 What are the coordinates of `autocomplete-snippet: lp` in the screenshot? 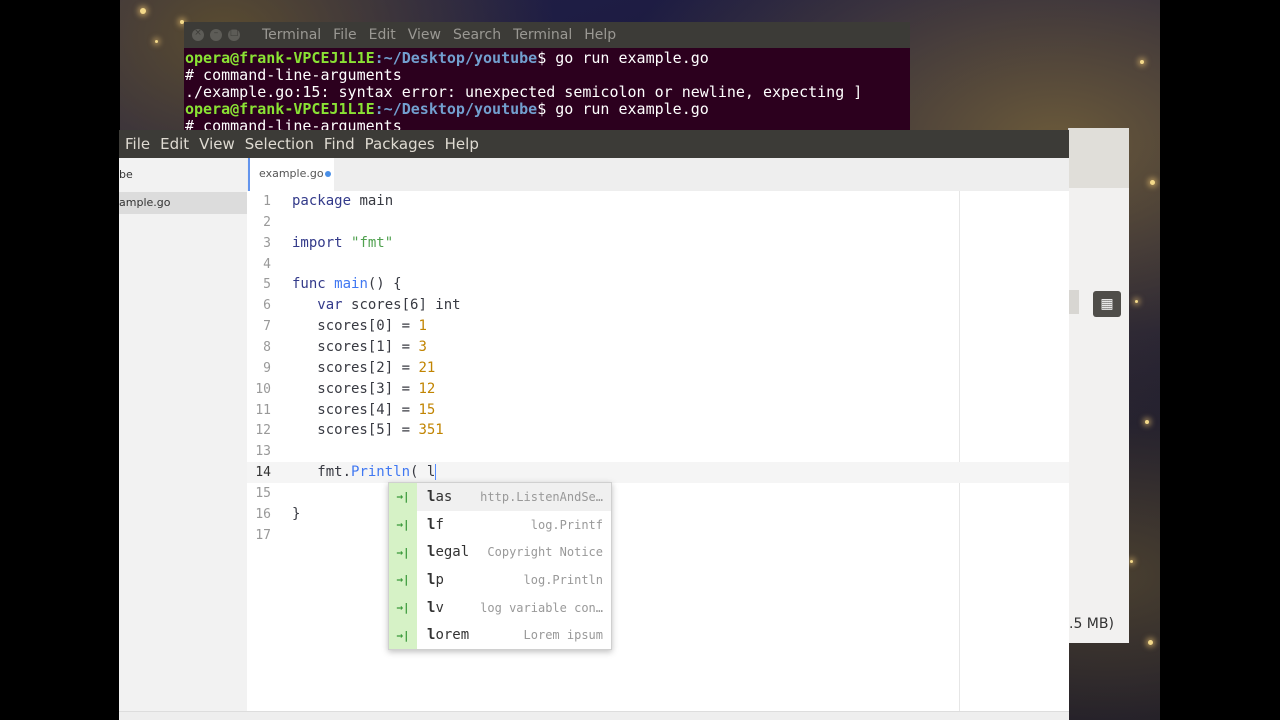 It's located at (435, 579).